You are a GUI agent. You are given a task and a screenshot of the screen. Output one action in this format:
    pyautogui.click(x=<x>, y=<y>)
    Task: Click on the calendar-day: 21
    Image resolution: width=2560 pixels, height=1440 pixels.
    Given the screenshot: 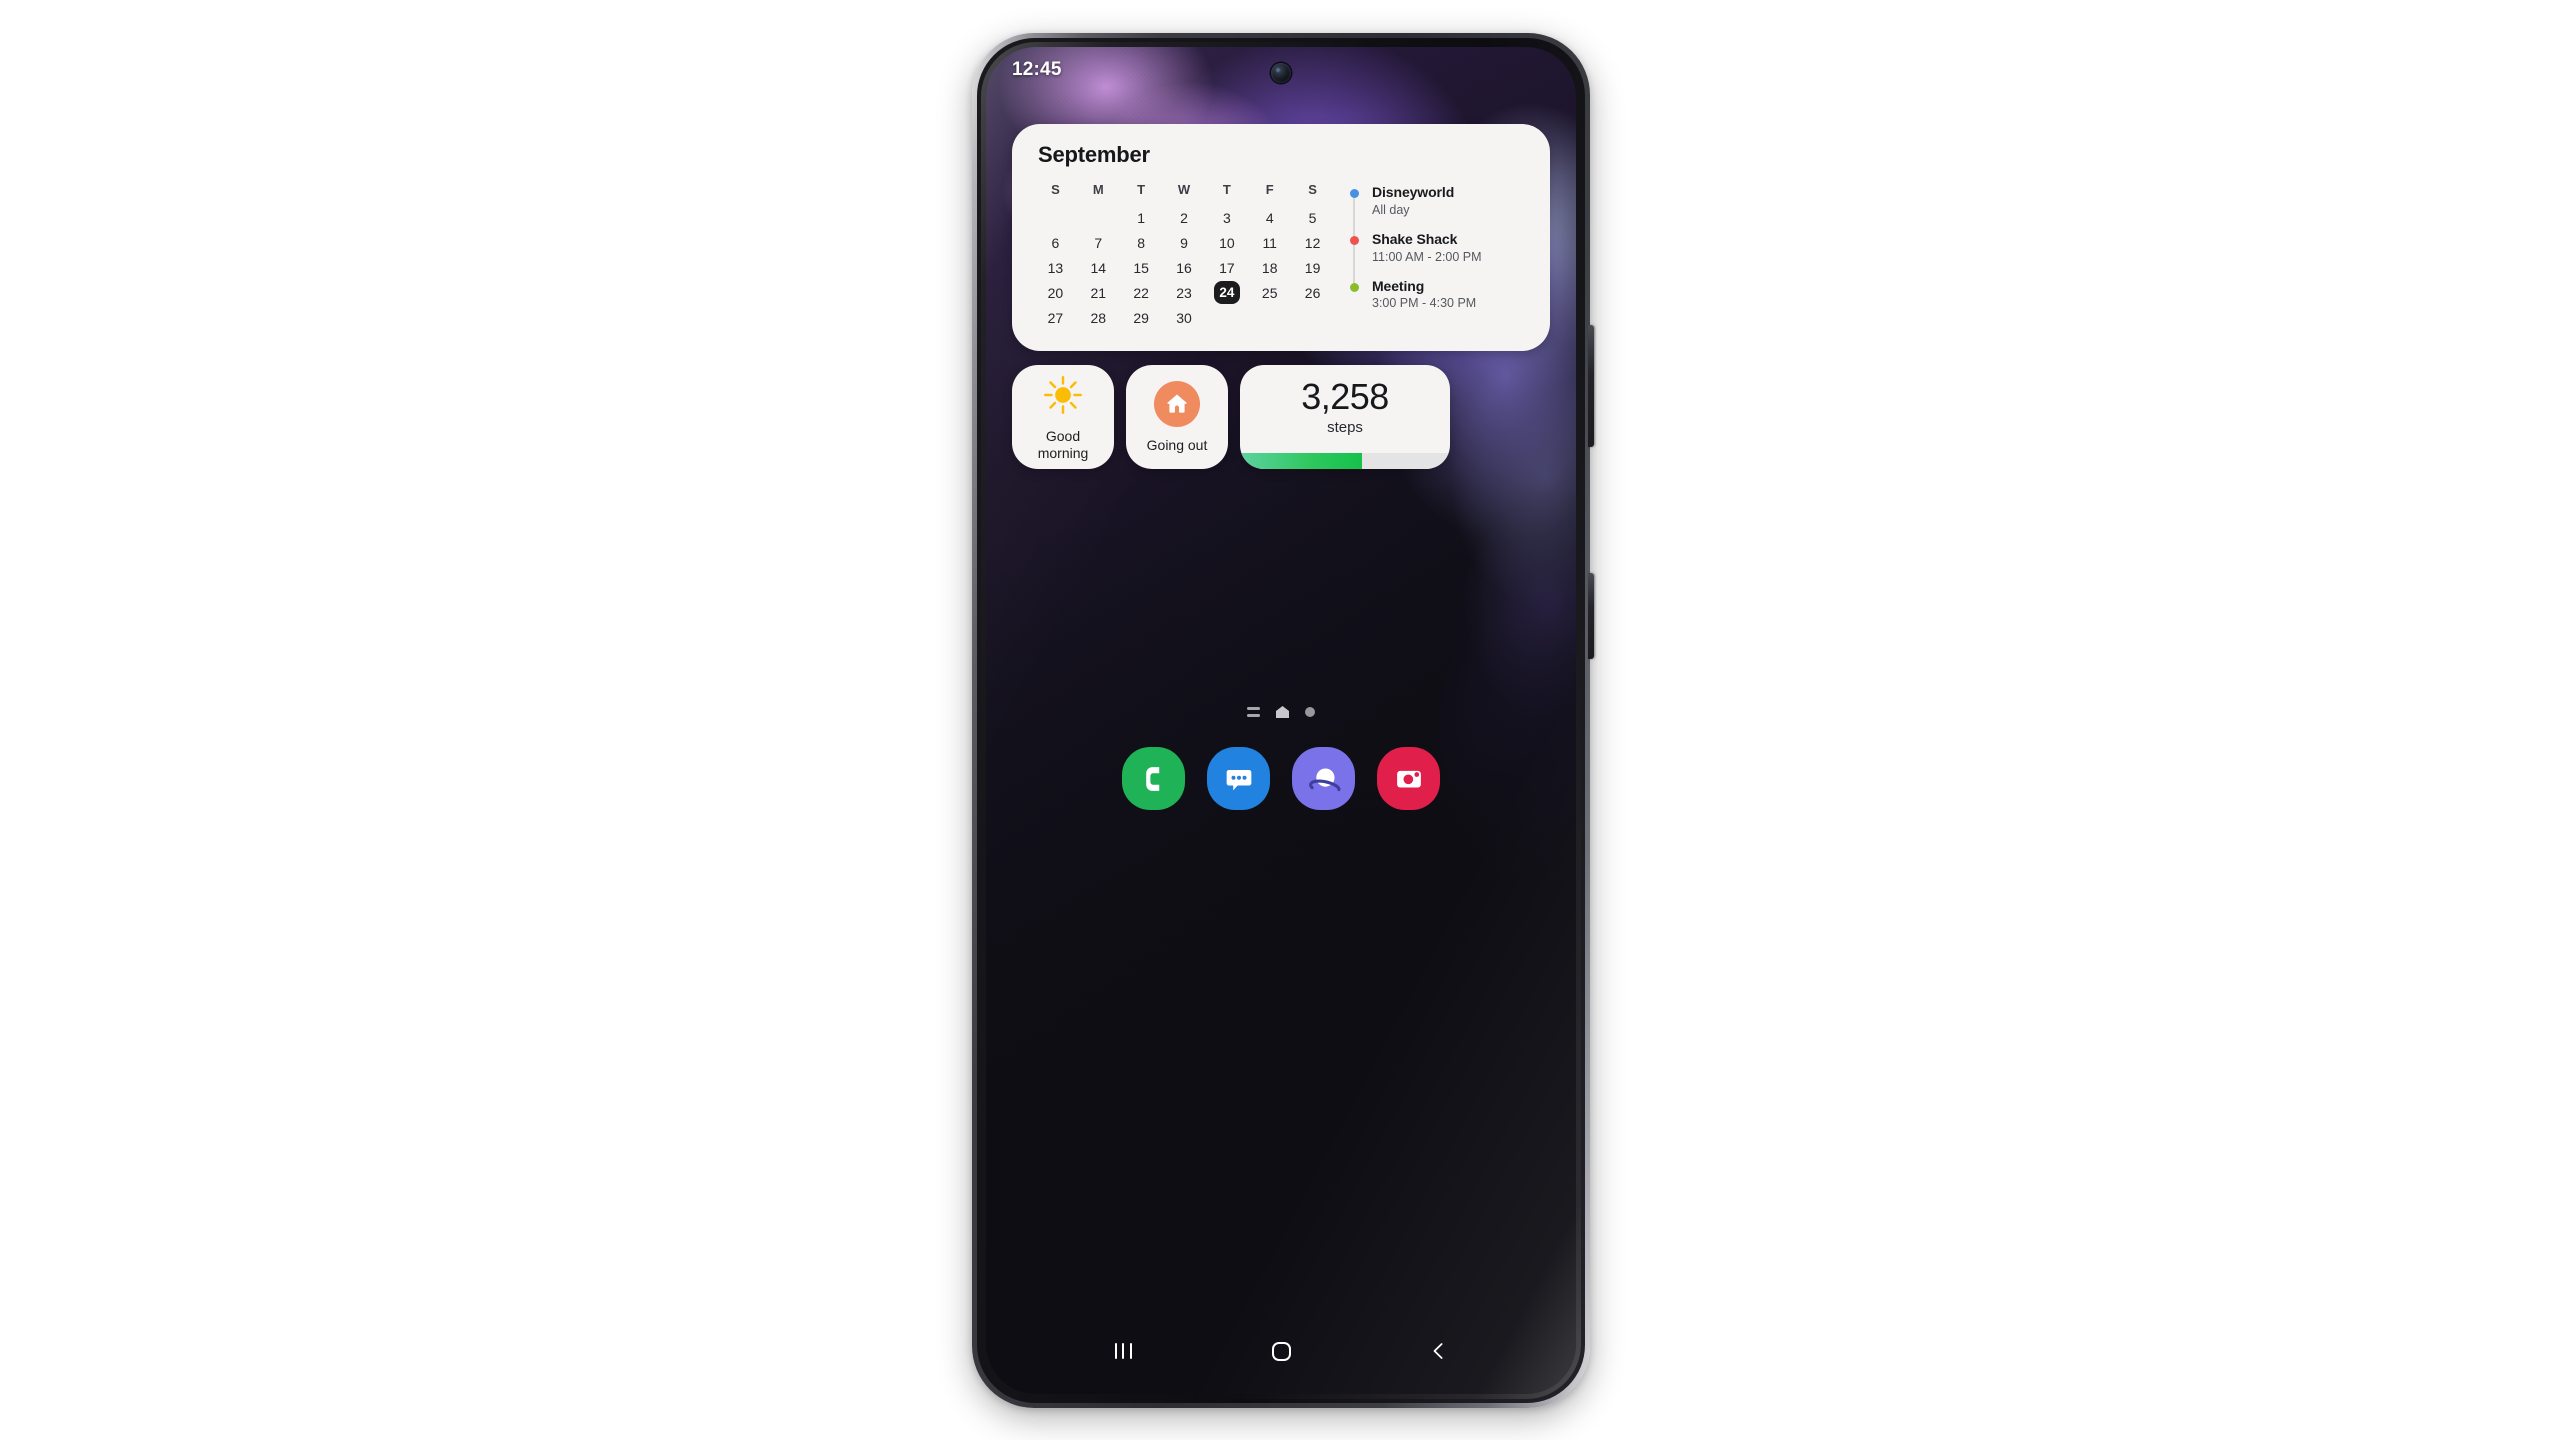 What is the action you would take?
    pyautogui.click(x=1098, y=292)
    